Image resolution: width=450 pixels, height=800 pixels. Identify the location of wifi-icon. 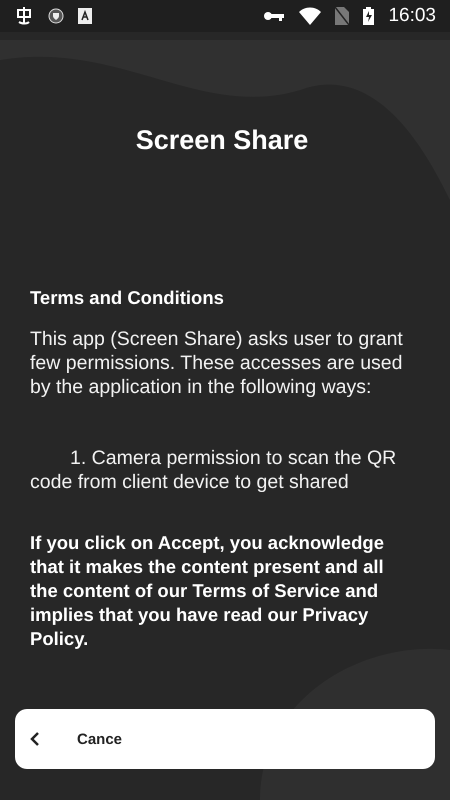
(310, 16).